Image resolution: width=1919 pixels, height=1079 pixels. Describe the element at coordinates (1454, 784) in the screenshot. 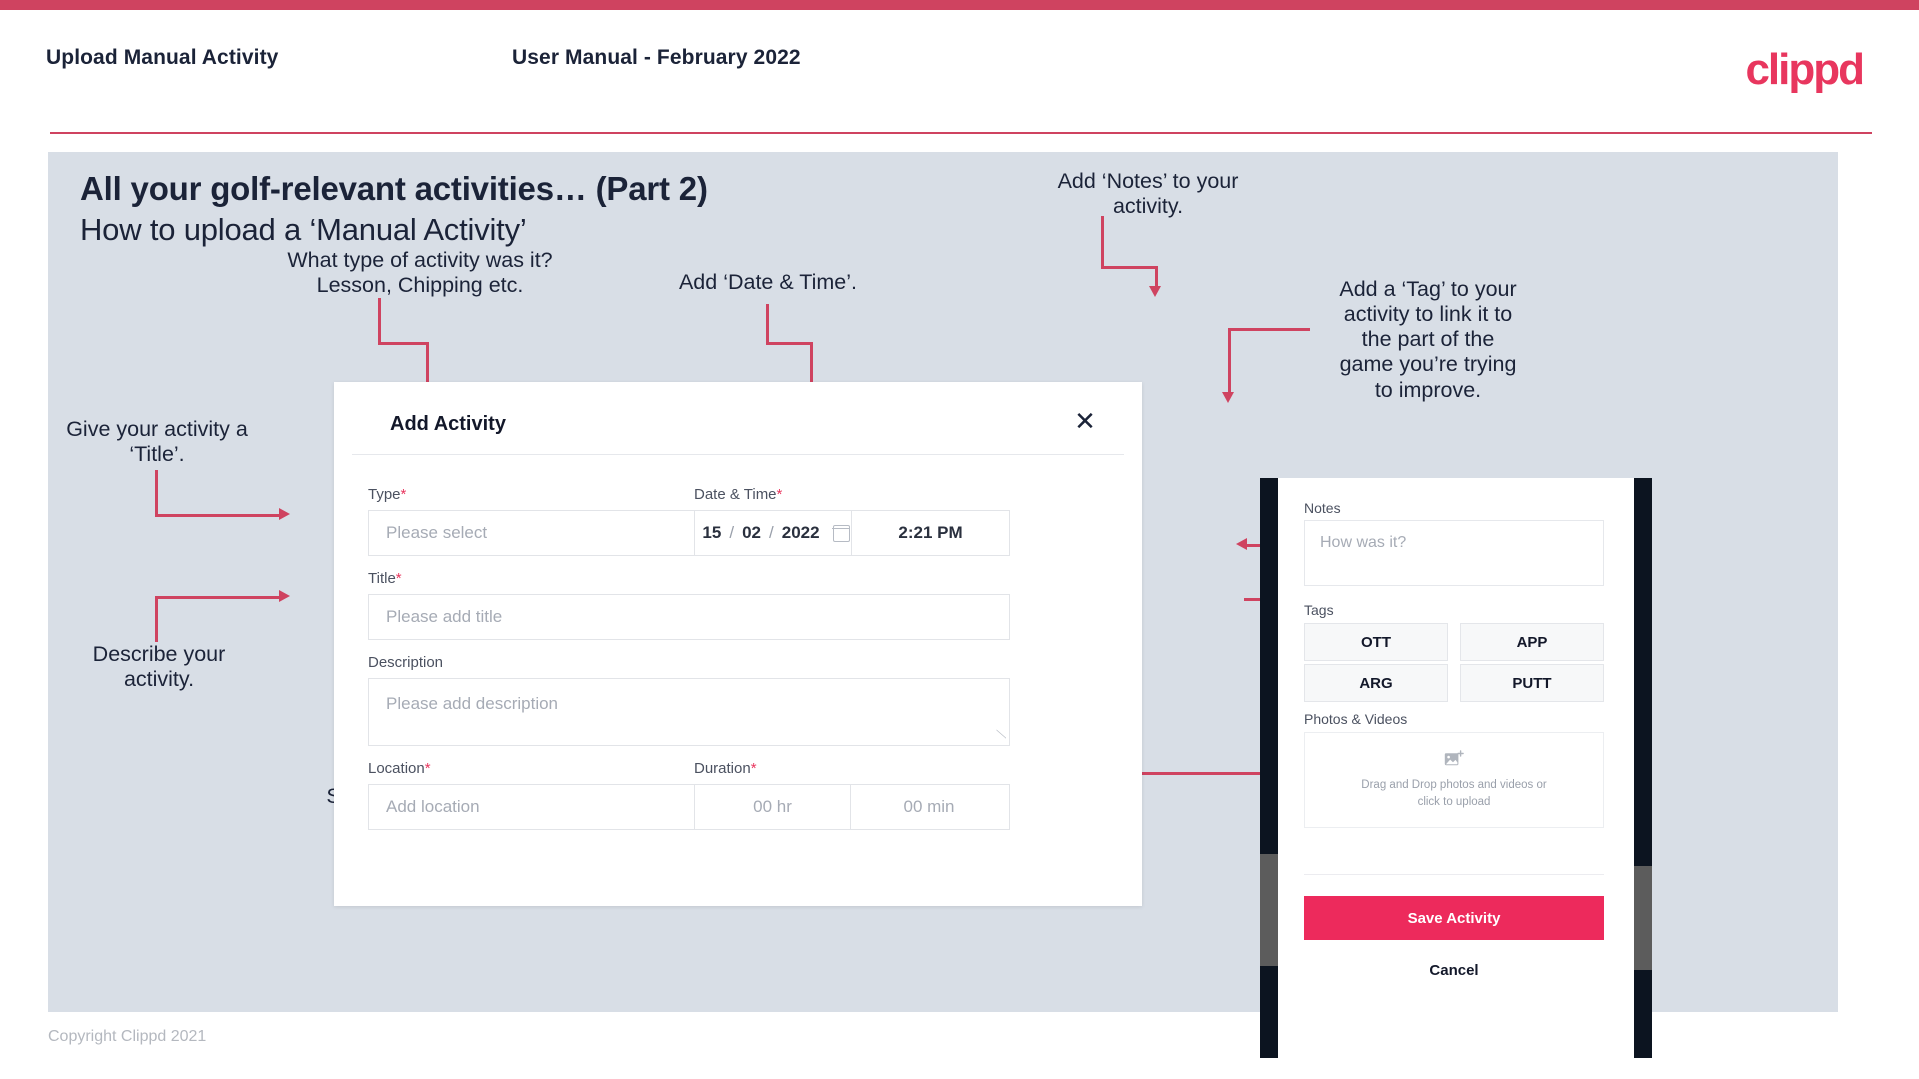

I see `photo-dropzone-line1: Drag and Drop photos and videos or` at that location.